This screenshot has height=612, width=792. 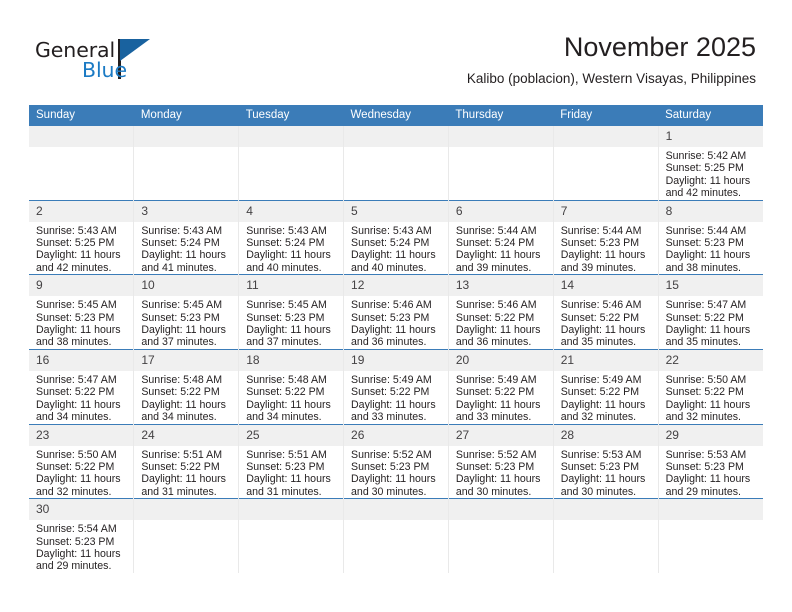 What do you see at coordinates (495, 243) in the screenshot?
I see `sunset-text: Sunset: 5:24 PM` at bounding box center [495, 243].